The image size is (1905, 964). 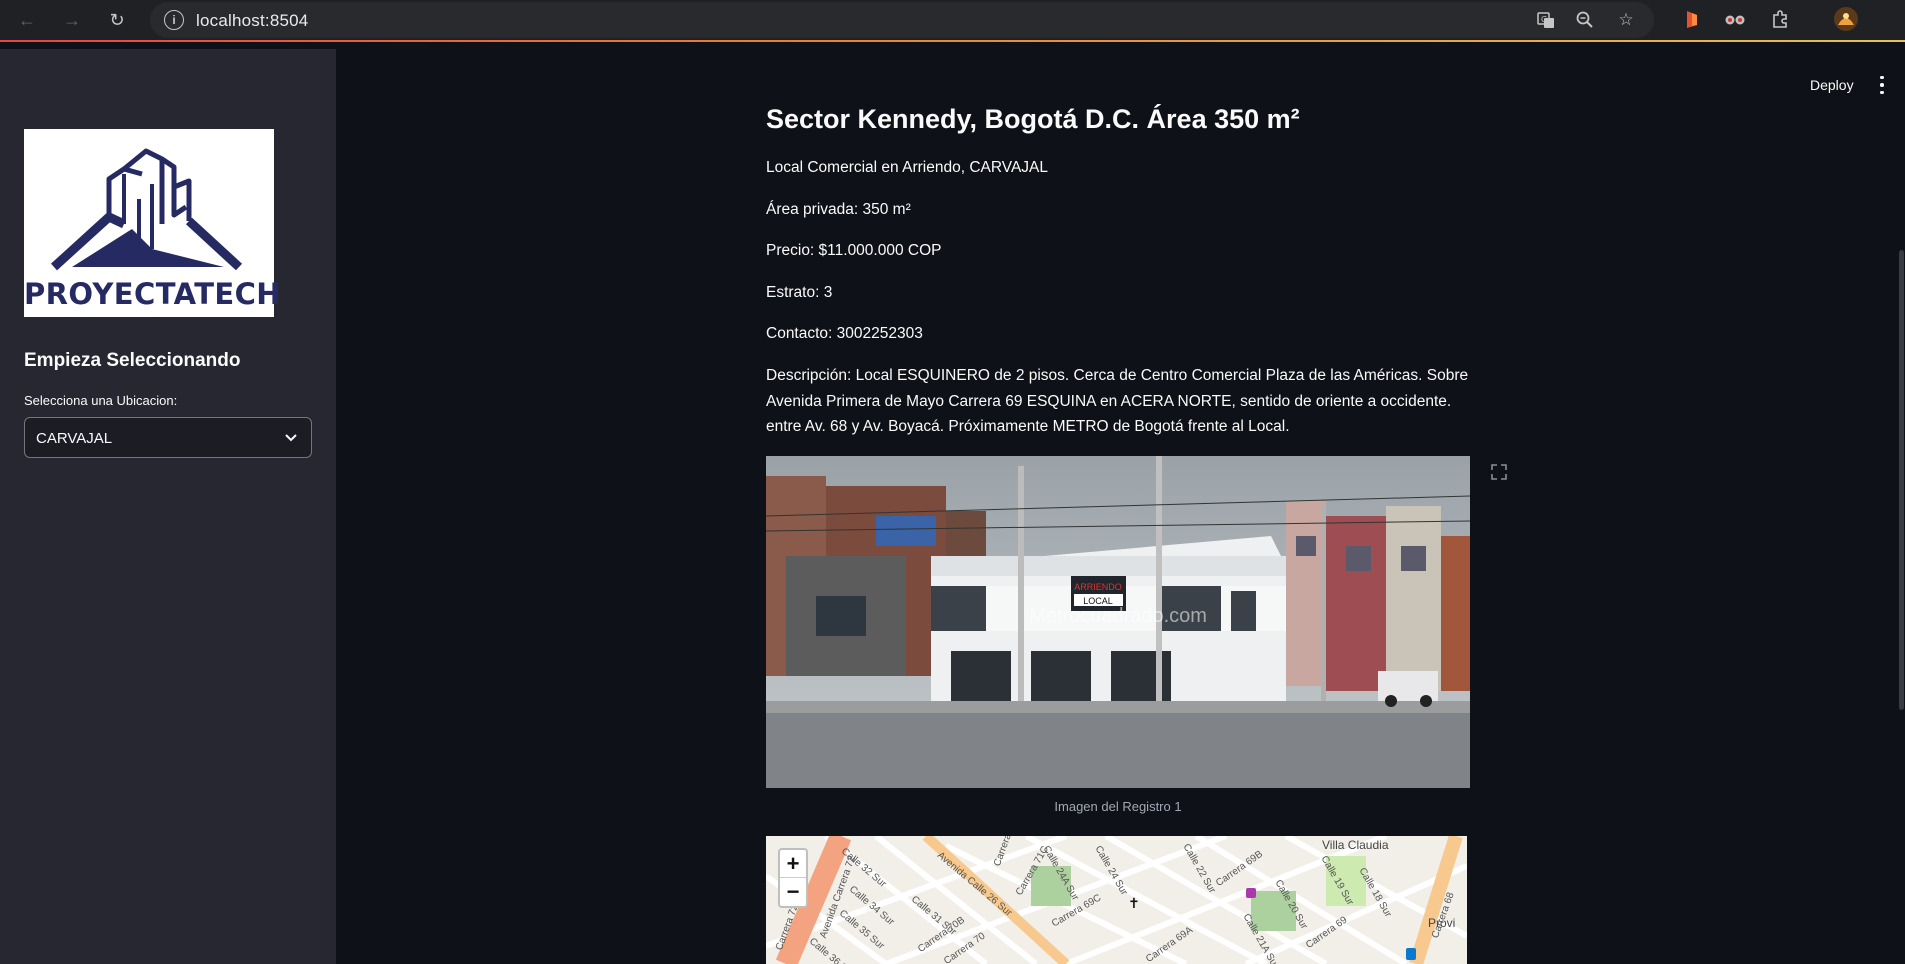 I want to click on map-zoom-in-button: +, so click(x=793, y=864).